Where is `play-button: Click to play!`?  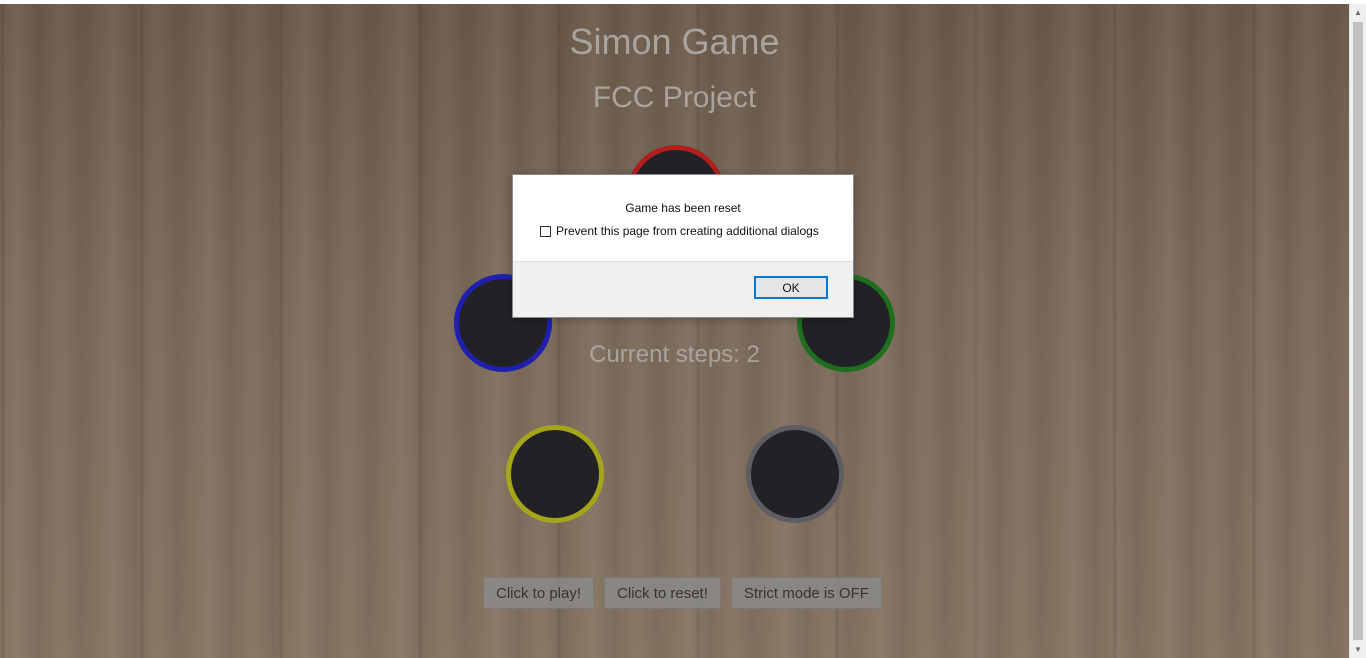
play-button: Click to play! is located at coordinates (539, 593).